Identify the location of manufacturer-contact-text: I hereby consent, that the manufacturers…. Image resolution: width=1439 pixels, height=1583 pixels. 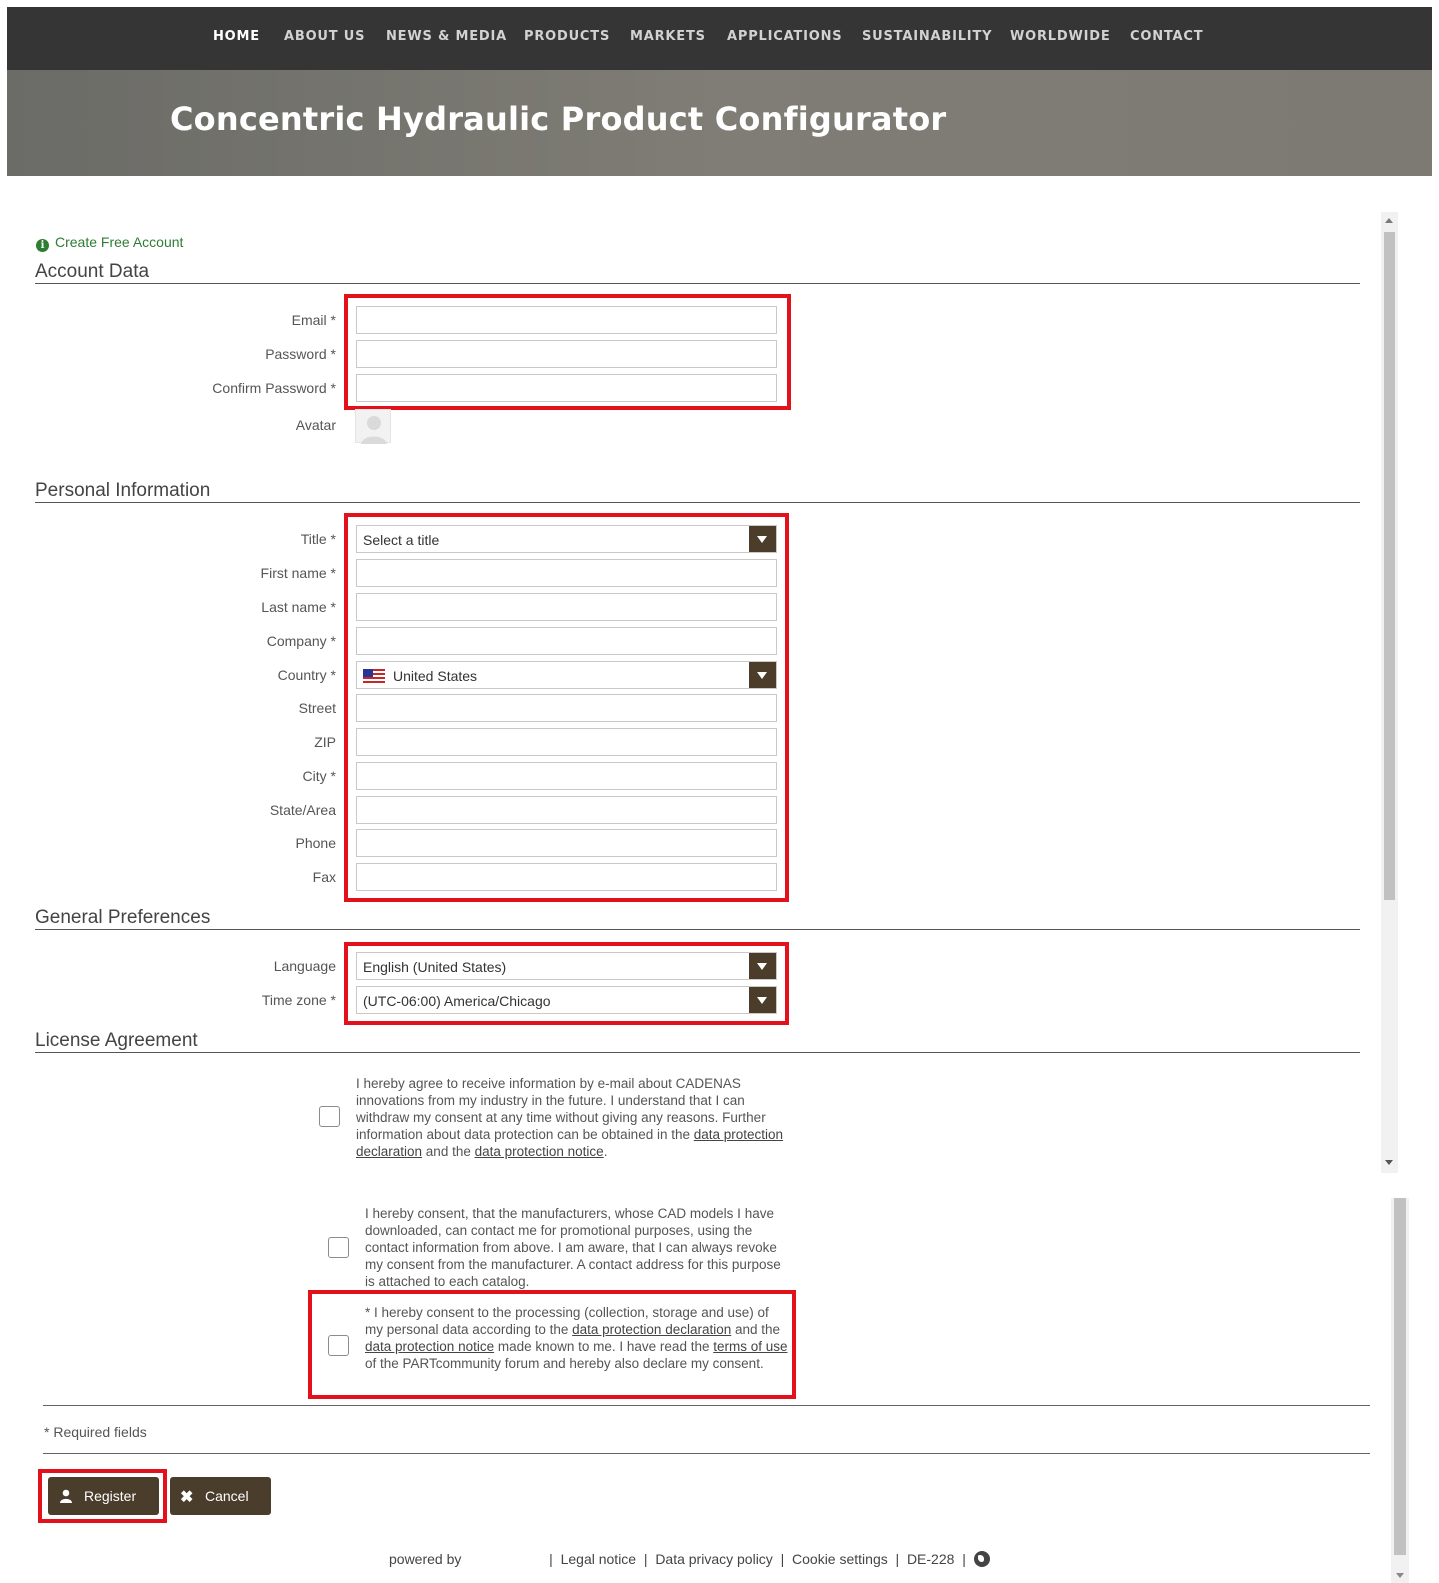
(573, 1247).